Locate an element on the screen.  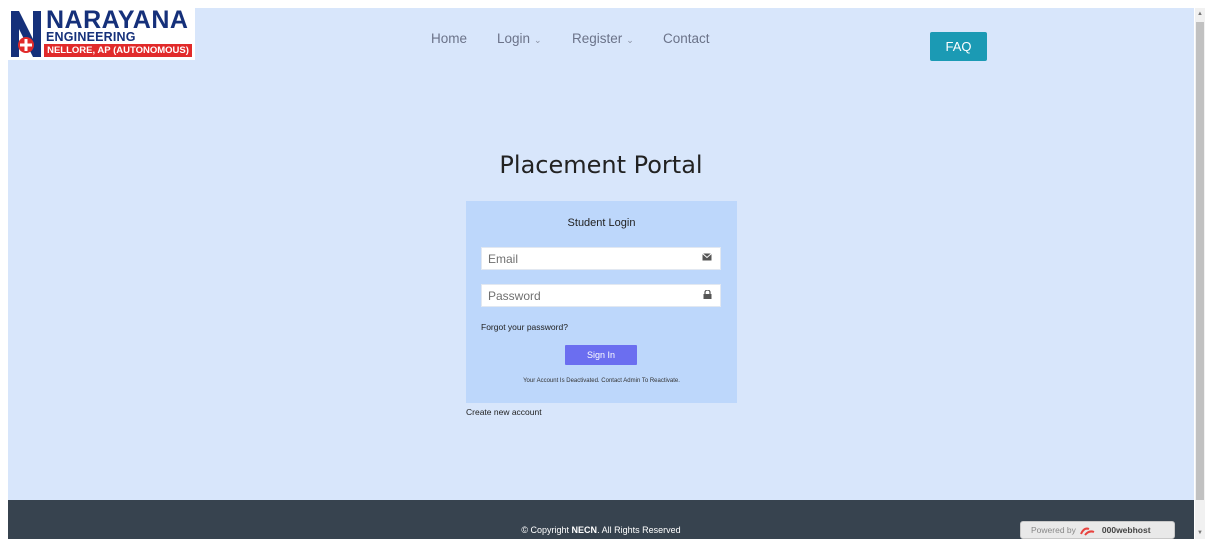
nav-login: Login ⌄ is located at coordinates (519, 38).